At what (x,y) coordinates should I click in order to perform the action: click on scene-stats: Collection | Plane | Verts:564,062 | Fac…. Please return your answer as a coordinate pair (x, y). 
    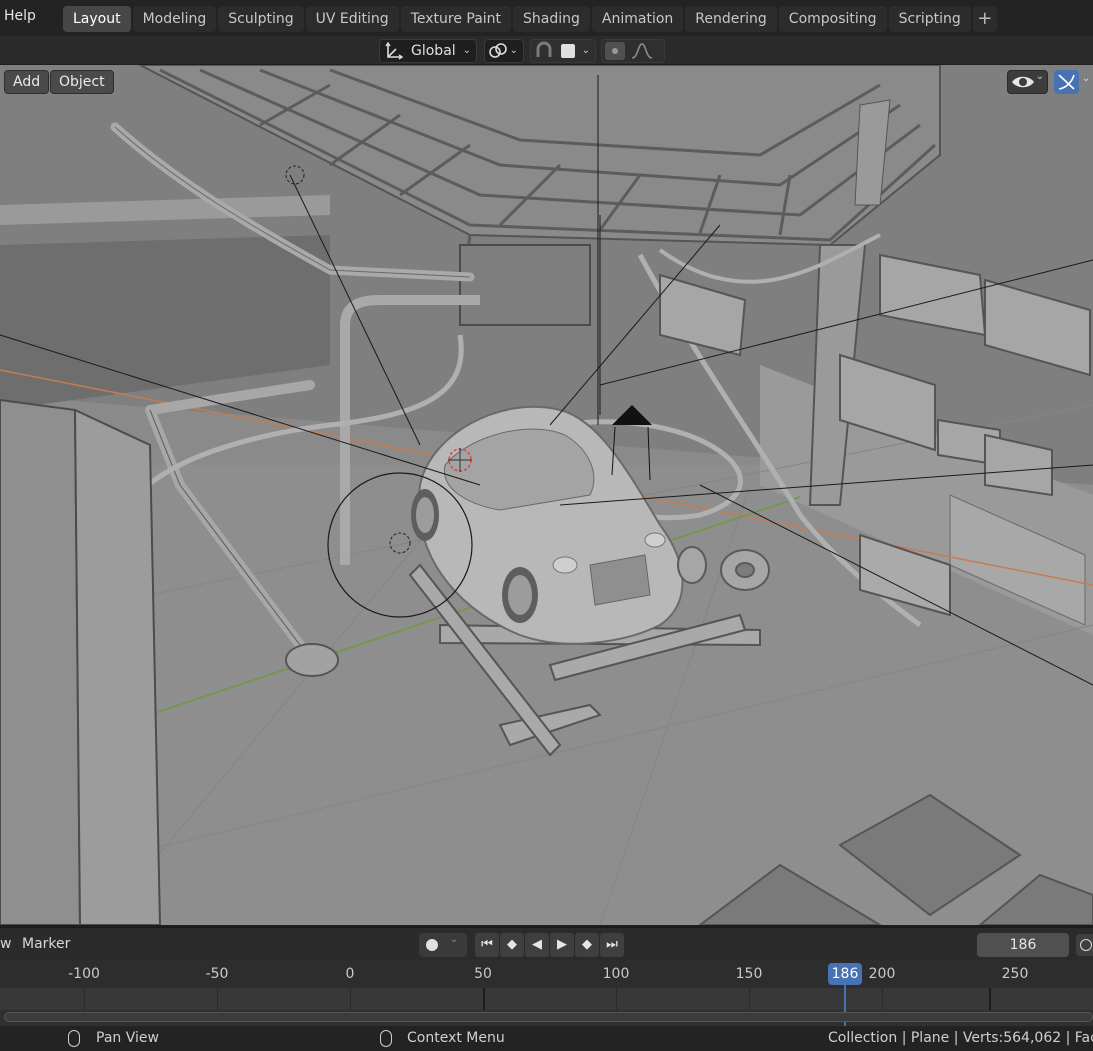
    Looking at the image, I should click on (960, 1038).